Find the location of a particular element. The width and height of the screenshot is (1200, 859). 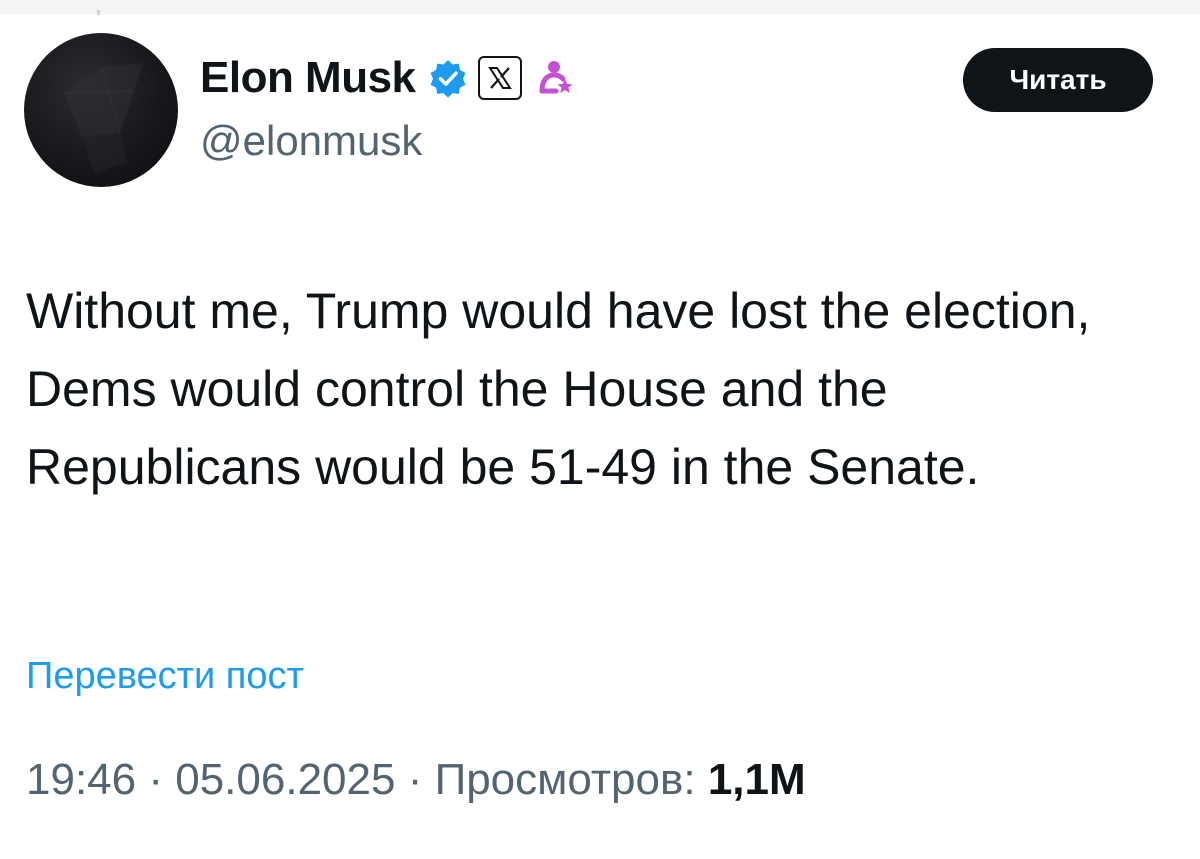

avatar is located at coordinates (101, 110).